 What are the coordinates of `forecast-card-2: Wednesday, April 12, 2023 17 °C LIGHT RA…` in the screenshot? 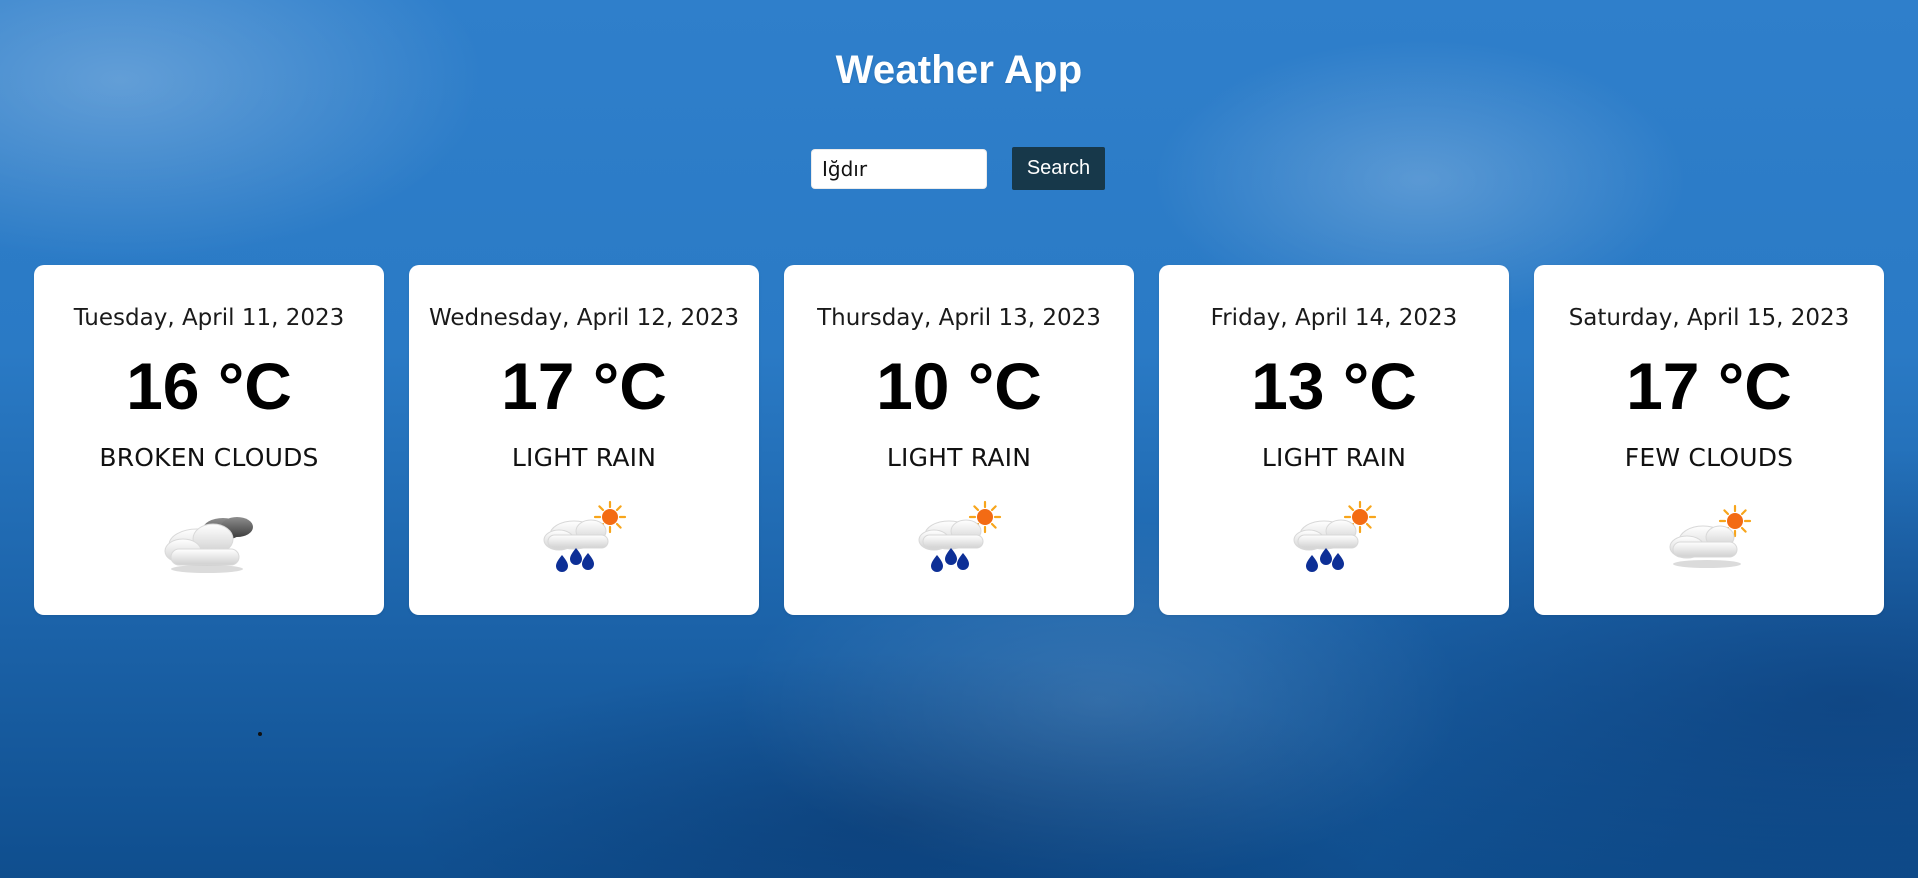 It's located at (584, 440).